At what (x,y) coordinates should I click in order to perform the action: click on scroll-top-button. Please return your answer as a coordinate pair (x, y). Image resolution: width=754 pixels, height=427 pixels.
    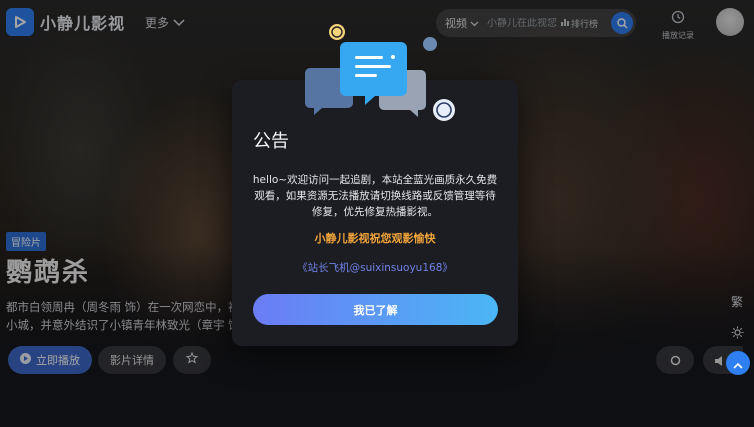
    Looking at the image, I should click on (738, 363).